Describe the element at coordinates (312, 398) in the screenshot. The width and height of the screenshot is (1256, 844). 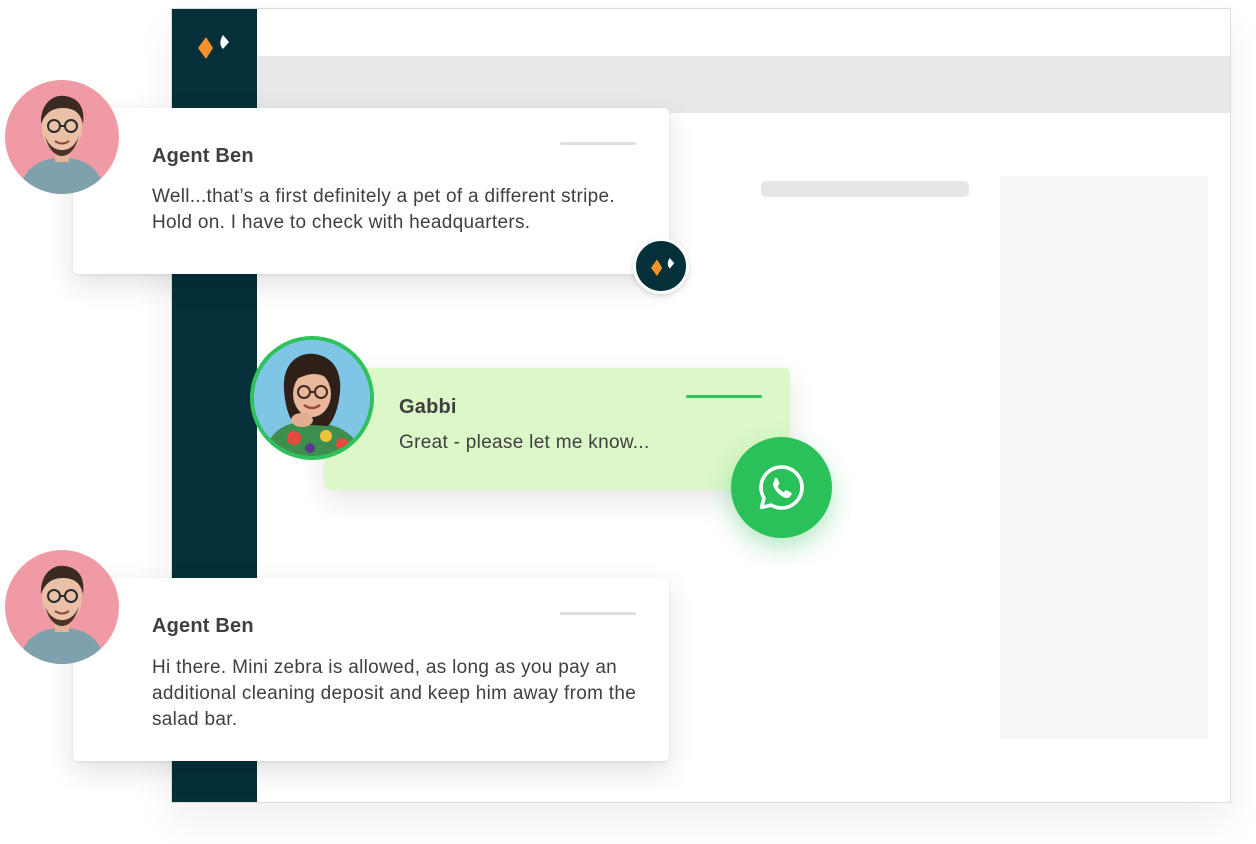
I see `avatar-gabbi` at that location.